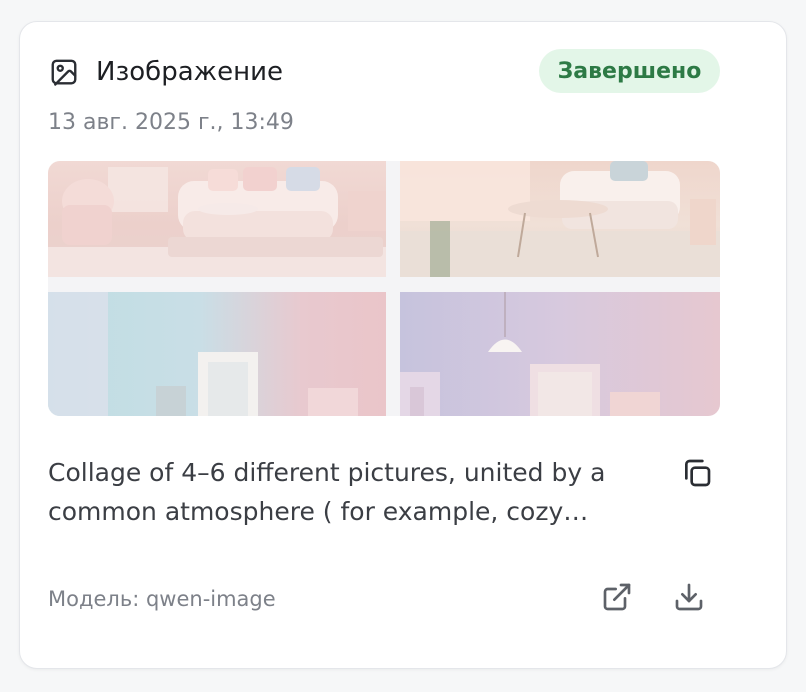  I want to click on image-icon, so click(64, 72).